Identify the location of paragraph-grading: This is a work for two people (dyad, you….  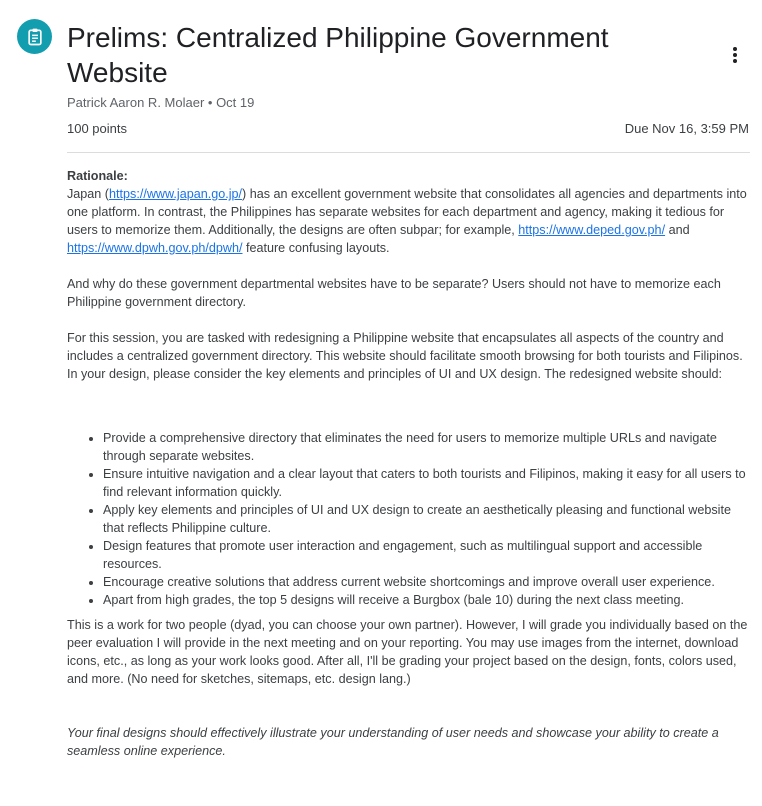
(407, 652).